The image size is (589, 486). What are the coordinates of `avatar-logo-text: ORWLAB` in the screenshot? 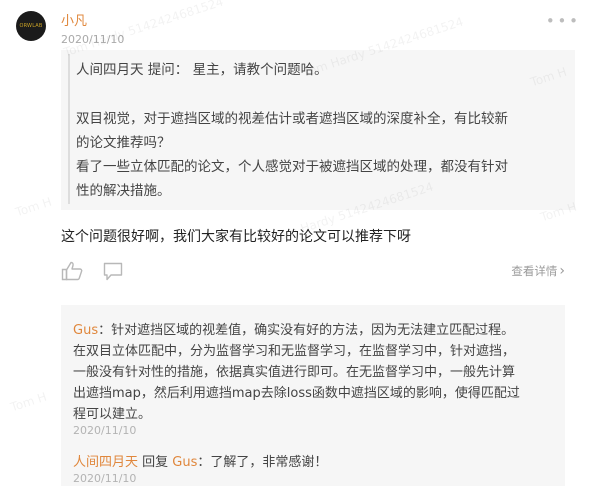 It's located at (31, 26).